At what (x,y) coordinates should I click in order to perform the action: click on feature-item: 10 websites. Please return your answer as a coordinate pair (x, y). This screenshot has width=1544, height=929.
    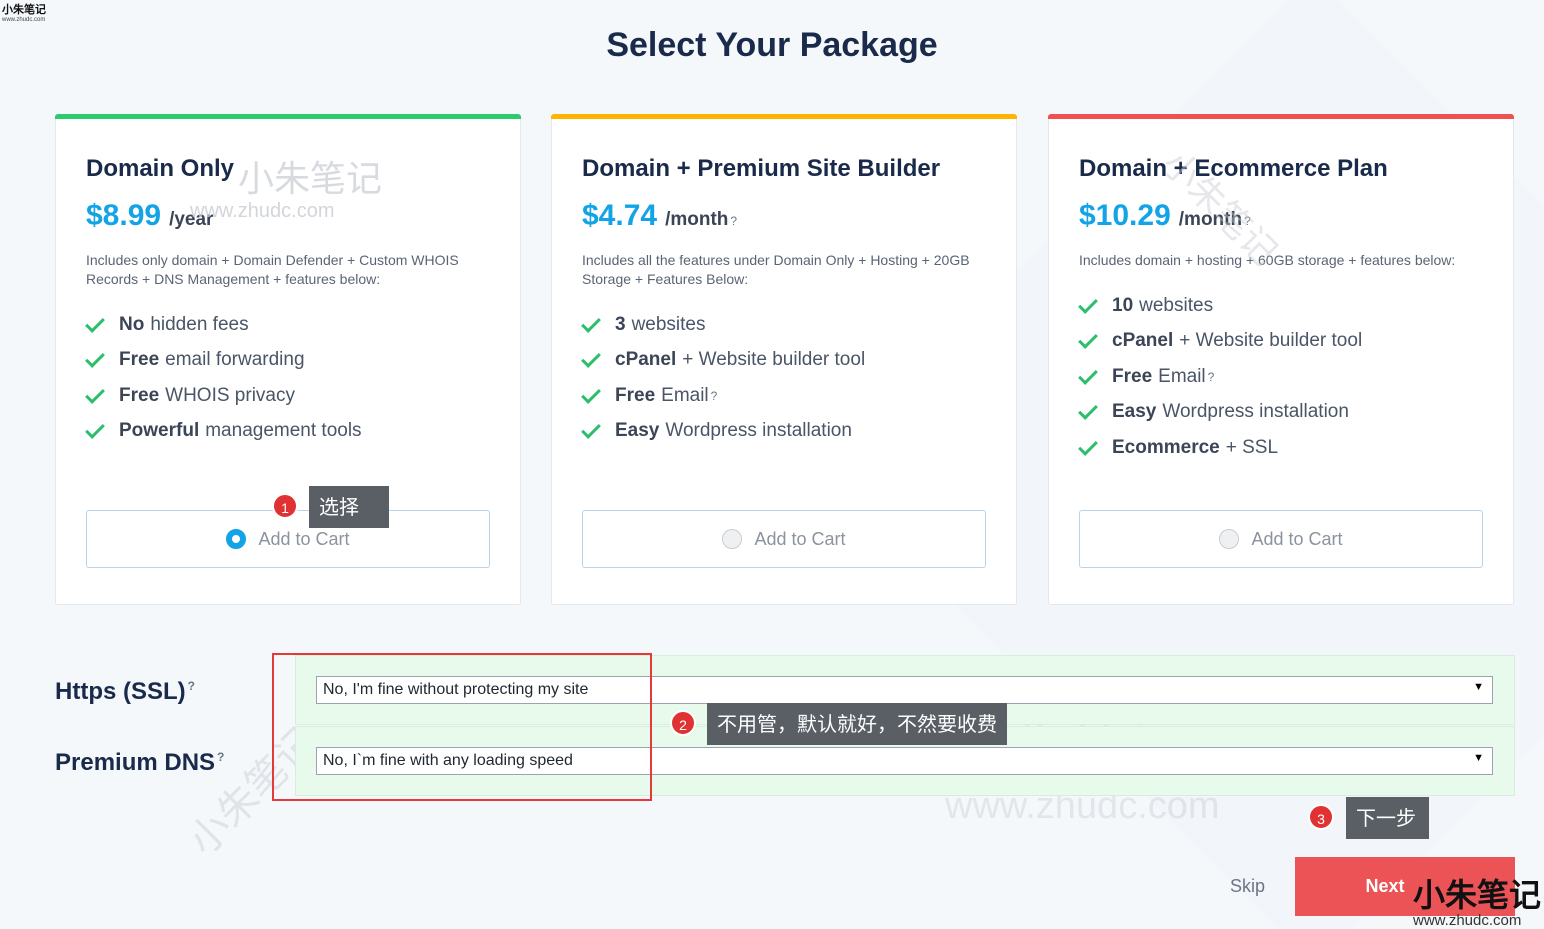
    Looking at the image, I should click on (1280, 306).